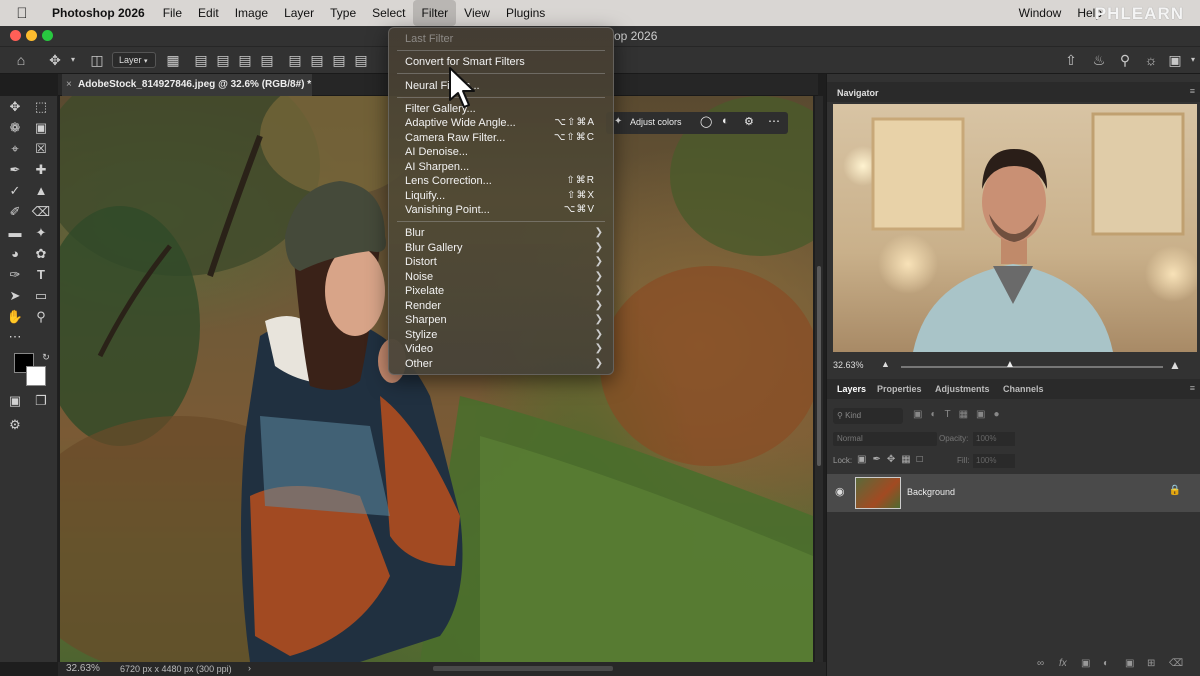 The image size is (1200, 676). Describe the element at coordinates (249, 668) in the screenshot. I see `status-chevron-icon: ›` at that location.